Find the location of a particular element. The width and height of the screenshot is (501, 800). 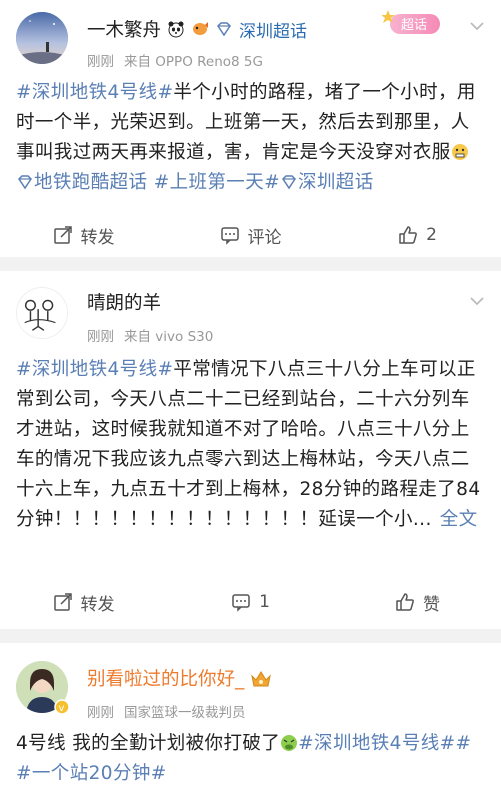

username: 晴朗的羊 is located at coordinates (124, 302).